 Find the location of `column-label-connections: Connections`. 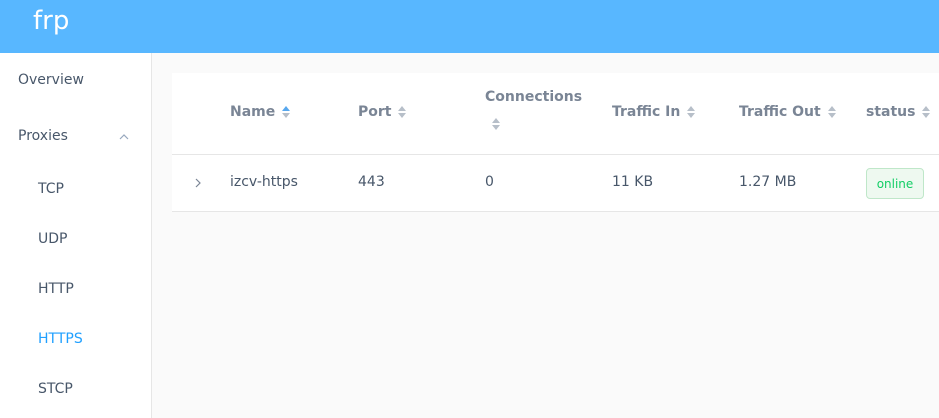

column-label-connections: Connections is located at coordinates (534, 97).